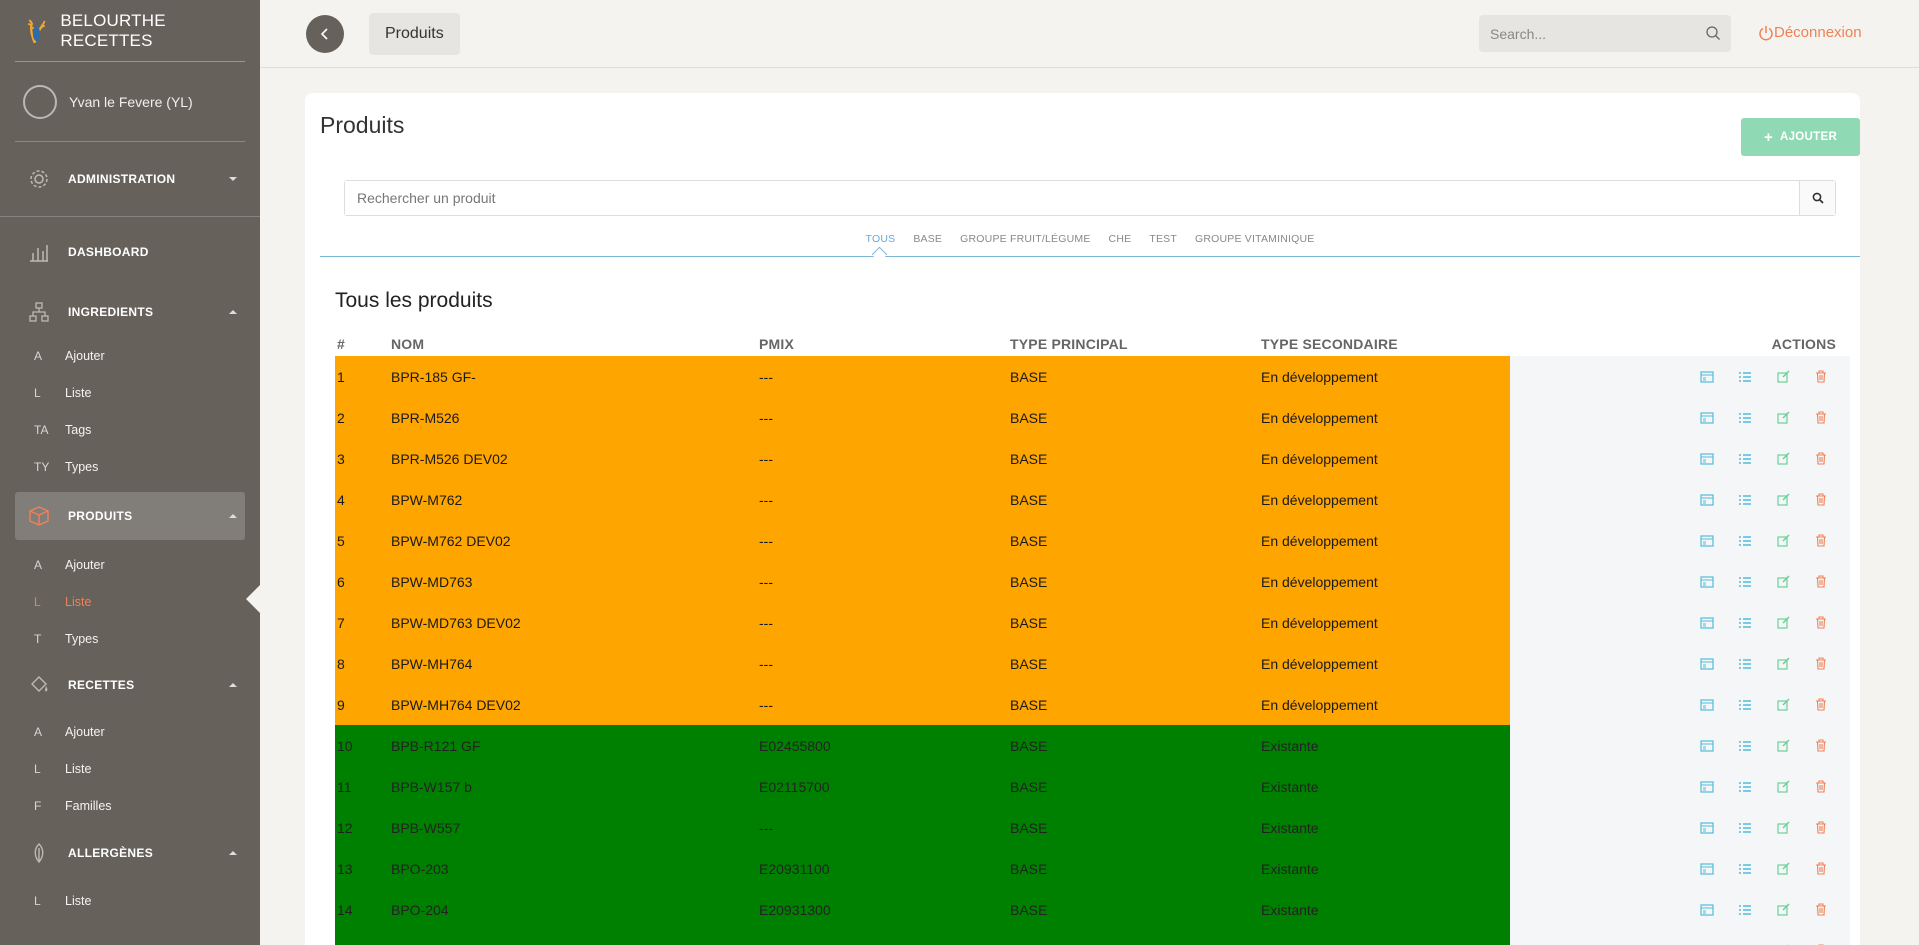  I want to click on sidebar-subitem-ingredients-liste: L Liste, so click(130, 392).